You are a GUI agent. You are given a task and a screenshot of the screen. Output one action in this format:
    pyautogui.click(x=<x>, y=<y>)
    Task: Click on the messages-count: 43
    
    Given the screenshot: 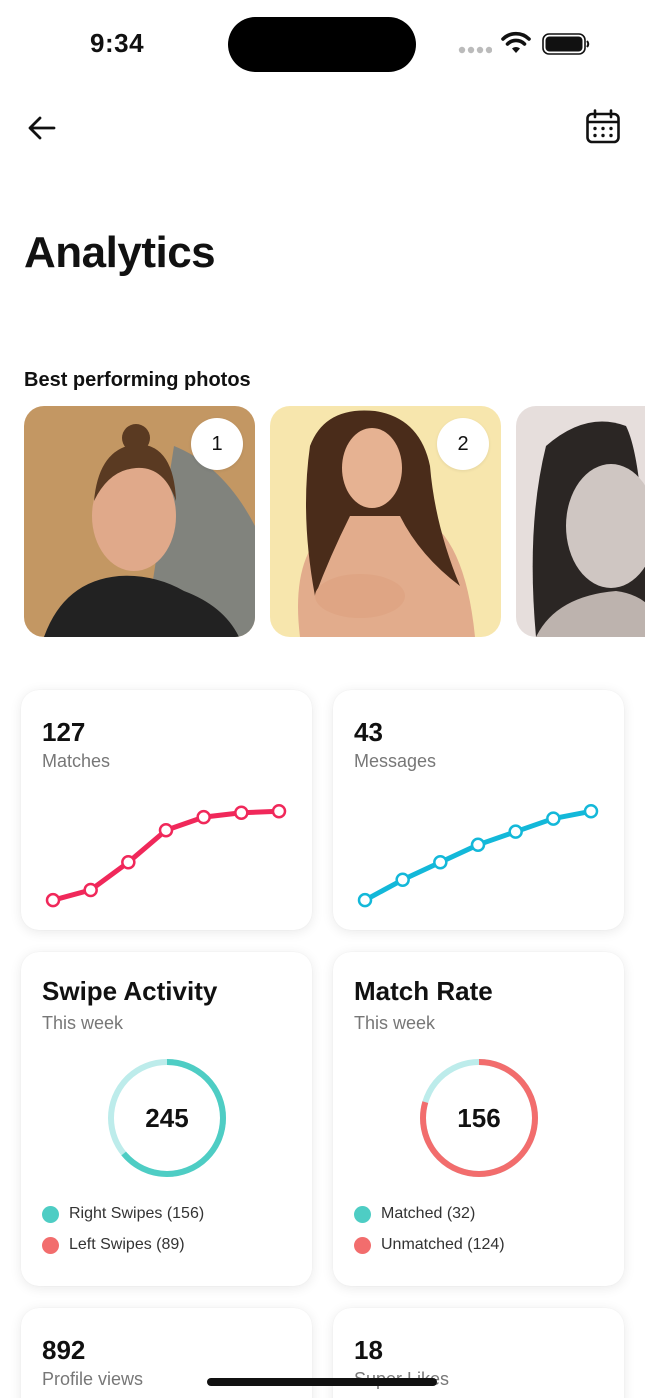 What is the action you would take?
    pyautogui.click(x=368, y=732)
    